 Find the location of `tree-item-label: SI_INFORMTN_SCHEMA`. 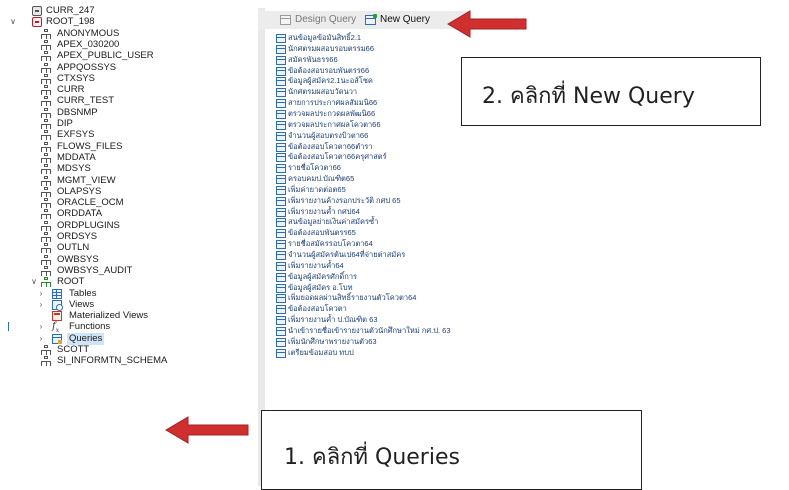

tree-item-label: SI_INFORMTN_SCHEMA is located at coordinates (112, 360).